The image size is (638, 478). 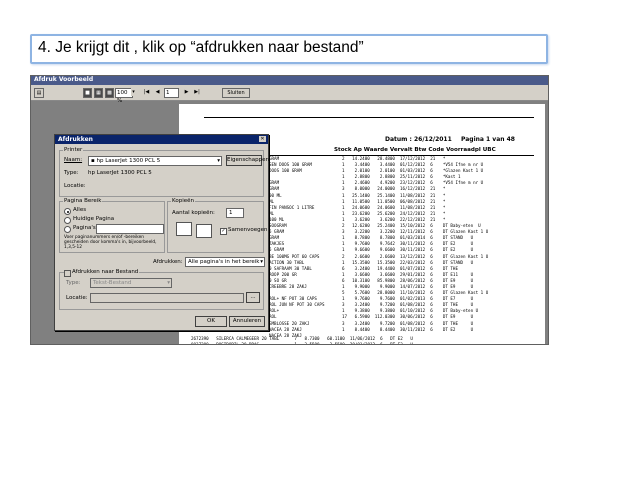 I want to click on ok-button: OK, so click(x=211, y=321).